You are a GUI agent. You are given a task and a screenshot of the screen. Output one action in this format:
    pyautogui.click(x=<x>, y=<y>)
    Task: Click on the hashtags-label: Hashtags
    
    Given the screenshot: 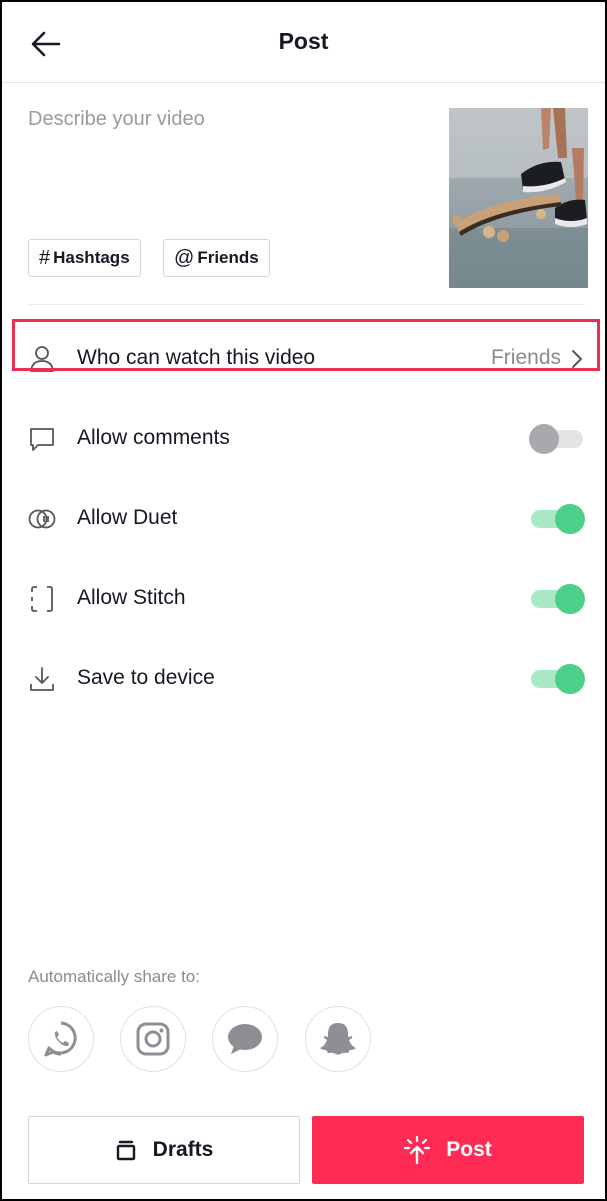 What is the action you would take?
    pyautogui.click(x=91, y=257)
    